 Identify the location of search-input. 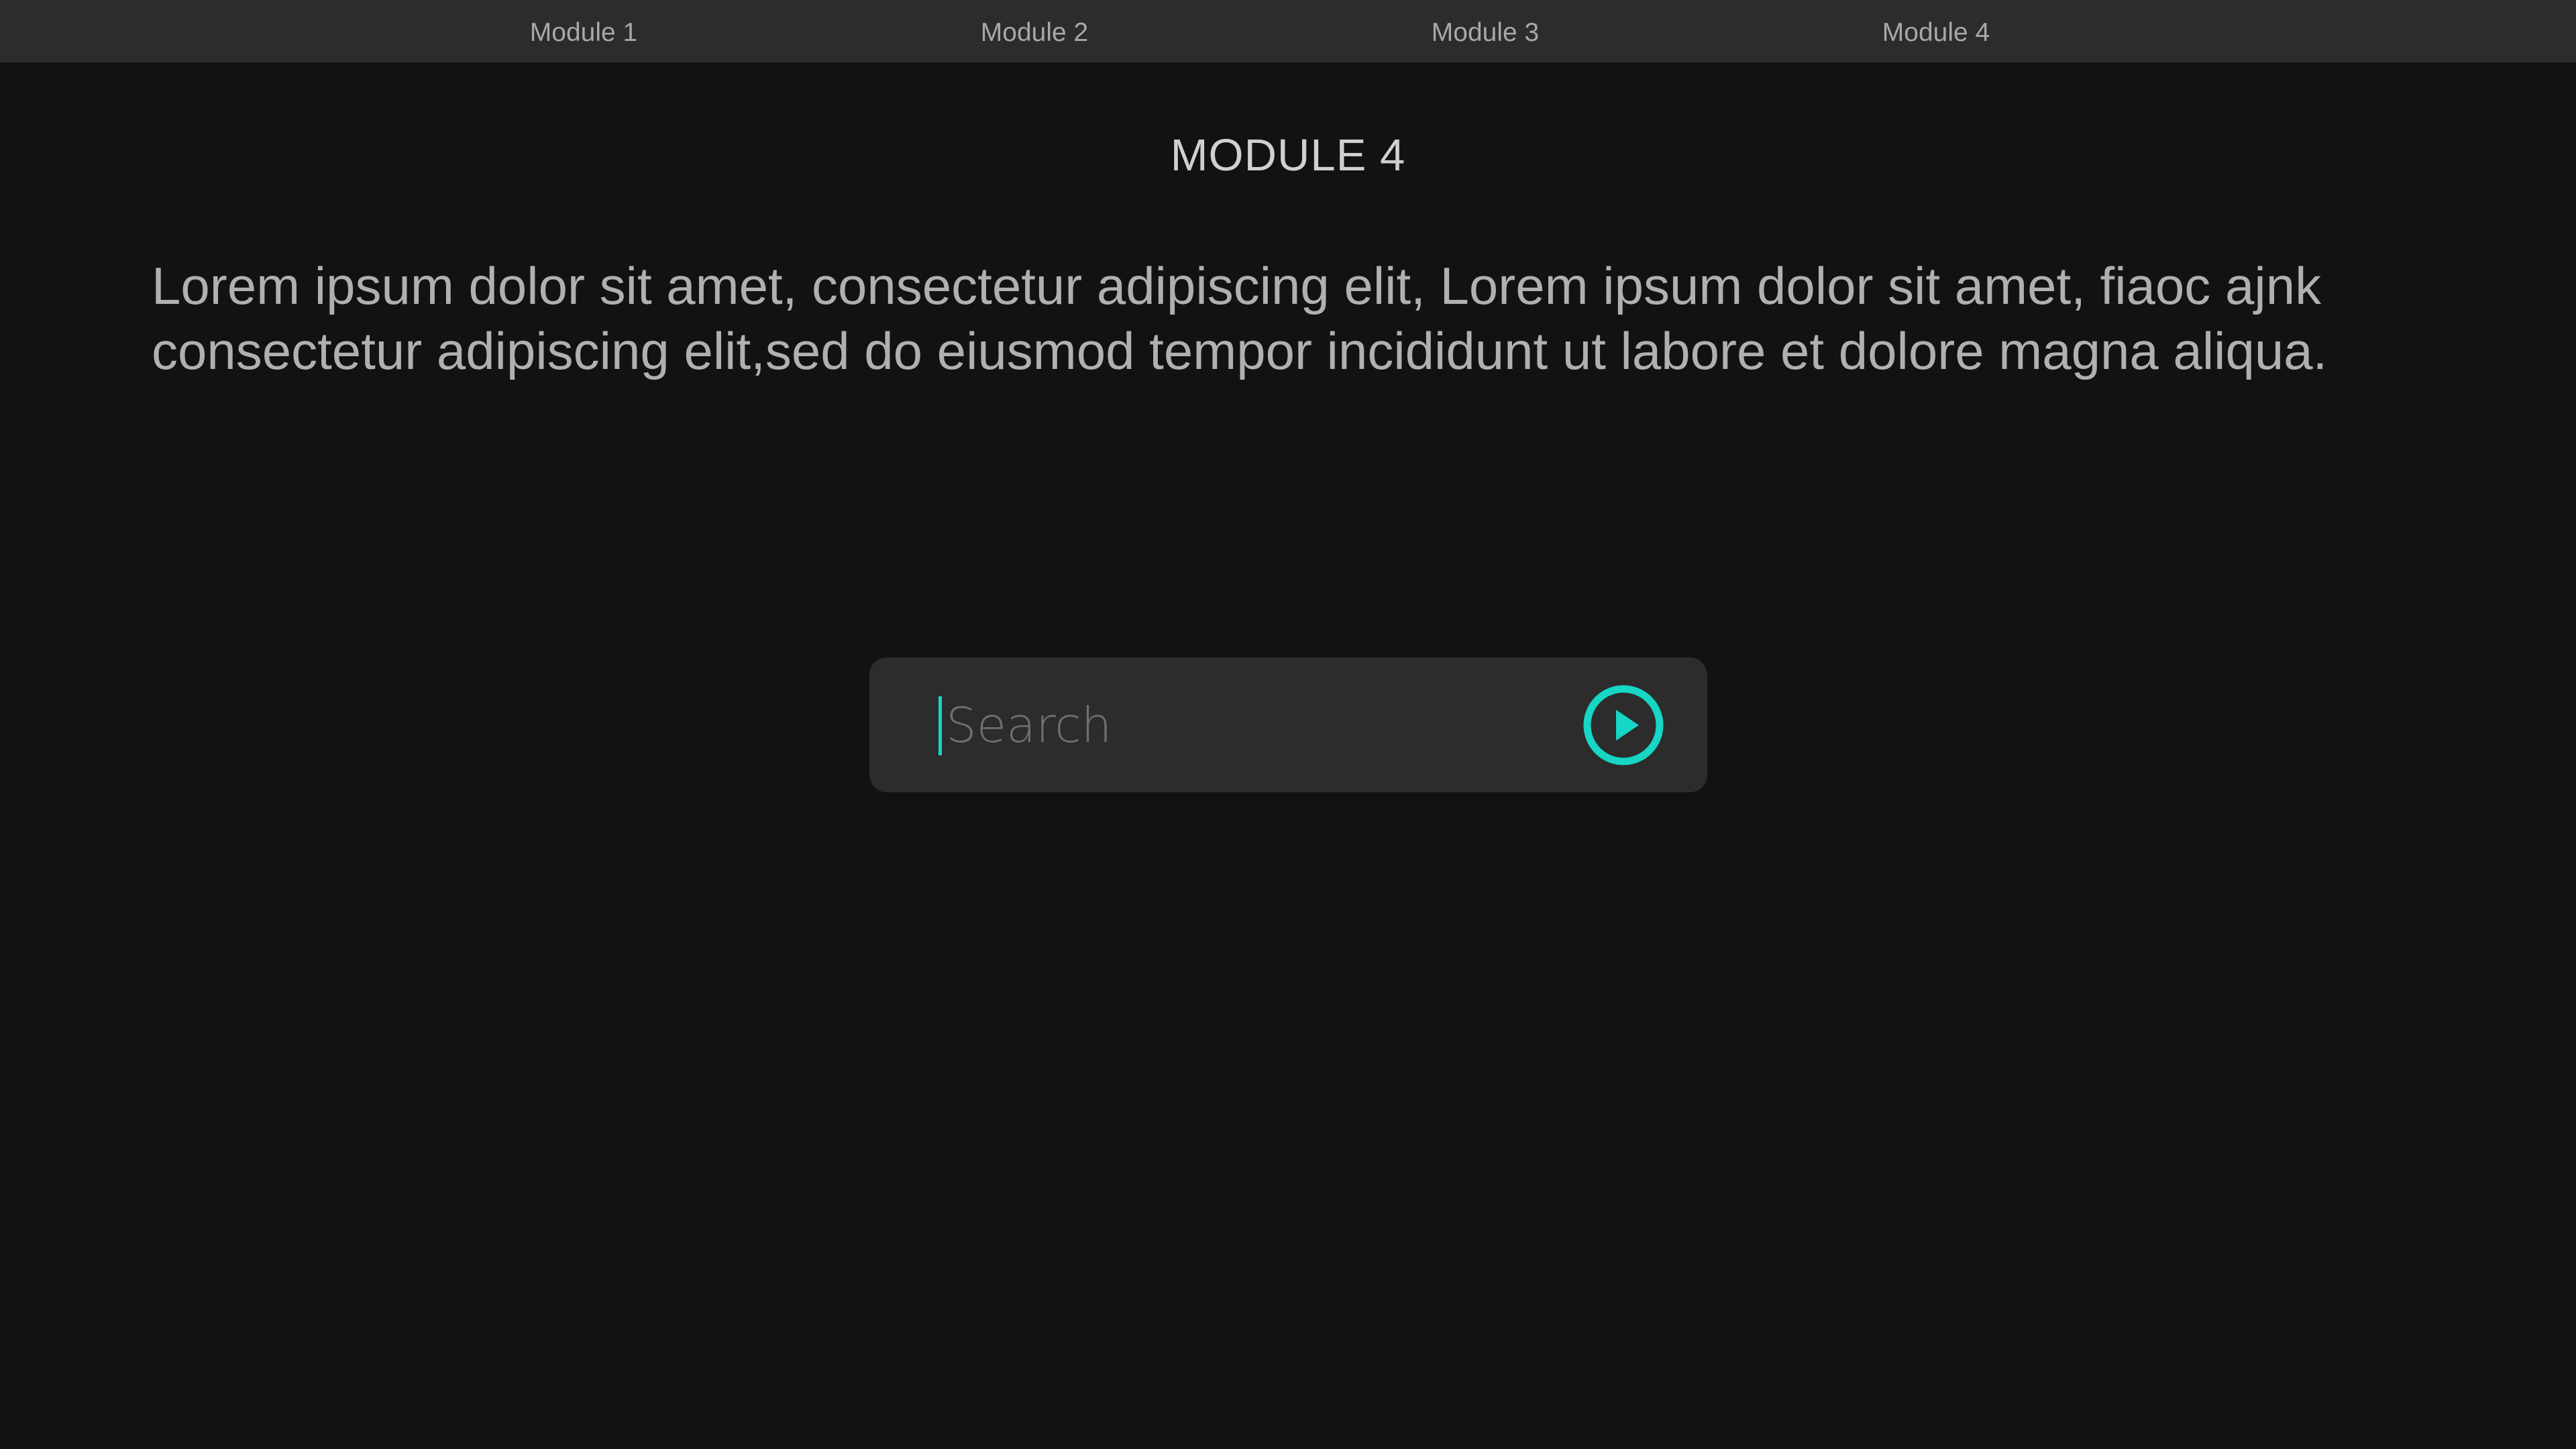
(1207, 725).